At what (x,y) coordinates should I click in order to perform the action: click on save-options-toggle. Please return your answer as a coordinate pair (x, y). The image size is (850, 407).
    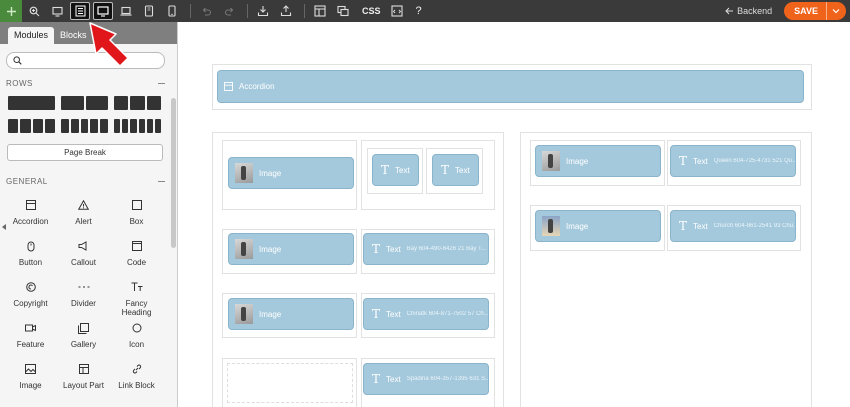
    Looking at the image, I should click on (833, 11).